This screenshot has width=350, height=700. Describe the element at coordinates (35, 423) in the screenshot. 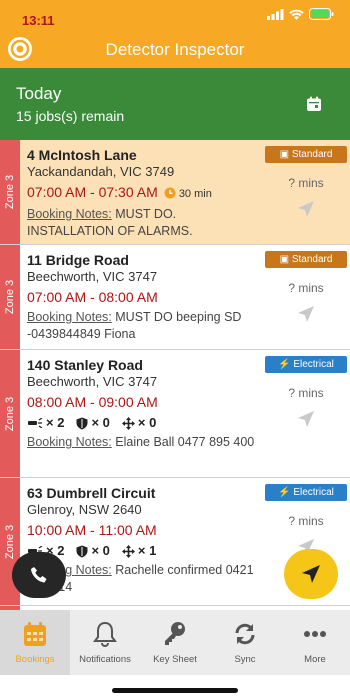

I see `smoke-alarm-icon` at that location.